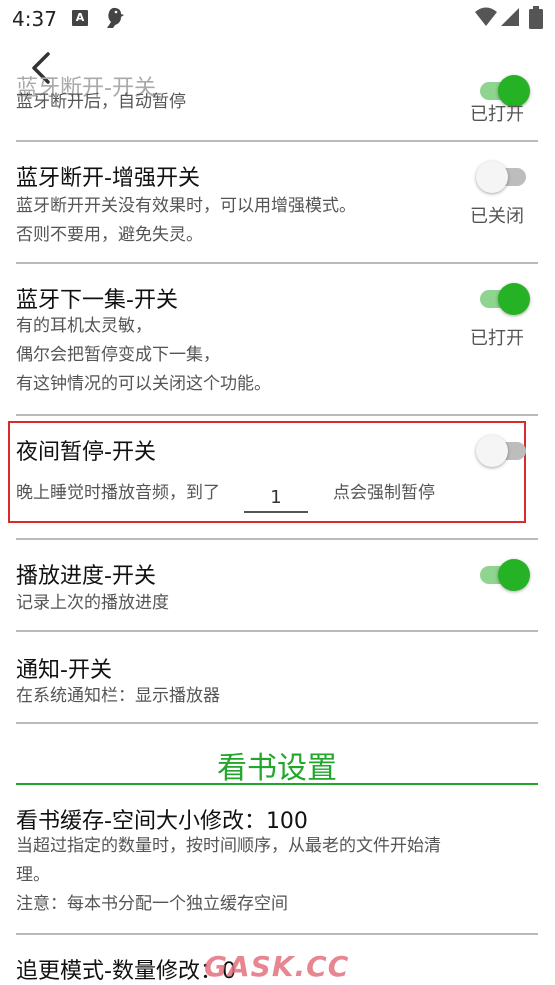  What do you see at coordinates (118, 355) in the screenshot?
I see `setting-desc-line-2: 偶尔会把暂停变成下一集，` at bounding box center [118, 355].